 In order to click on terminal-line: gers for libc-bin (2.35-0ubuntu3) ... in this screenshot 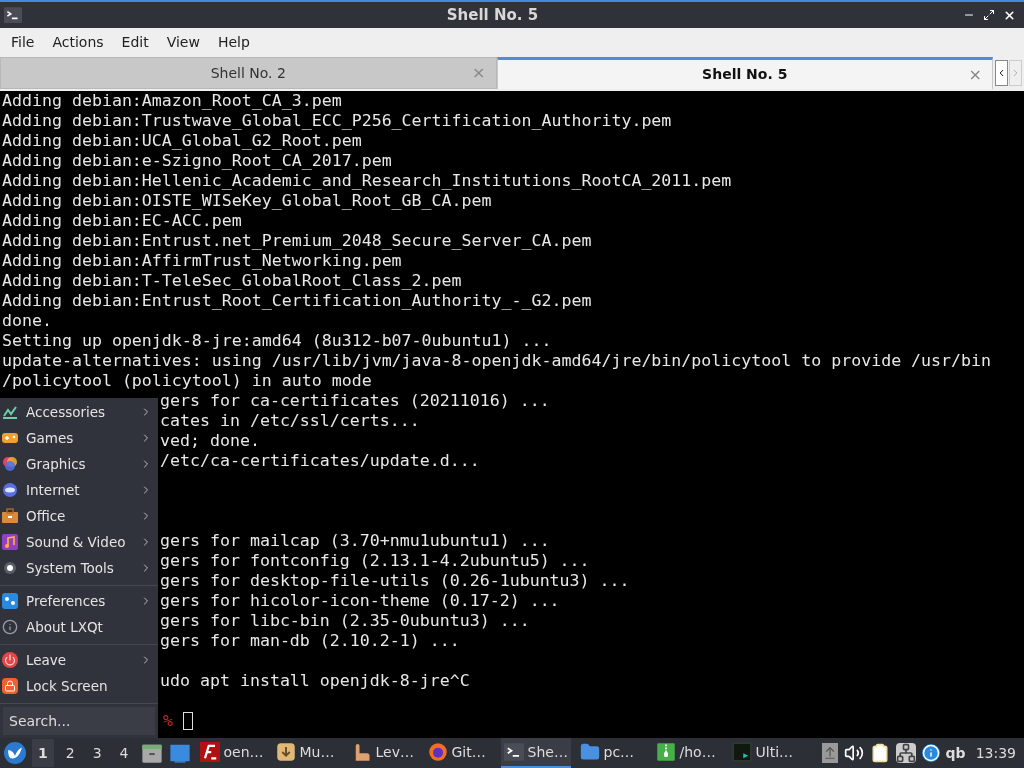, I will do `click(345, 620)`.